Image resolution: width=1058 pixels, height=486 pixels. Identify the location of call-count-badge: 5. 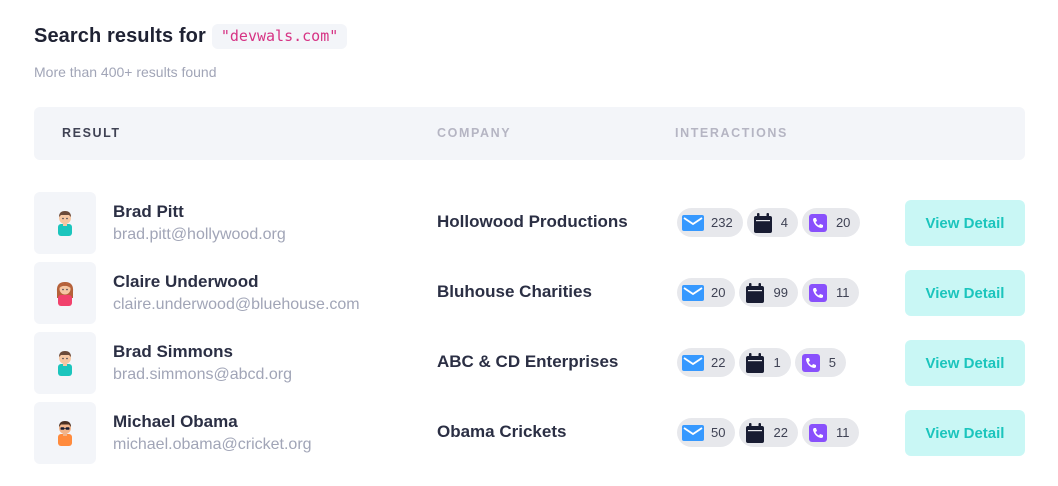
(820, 362).